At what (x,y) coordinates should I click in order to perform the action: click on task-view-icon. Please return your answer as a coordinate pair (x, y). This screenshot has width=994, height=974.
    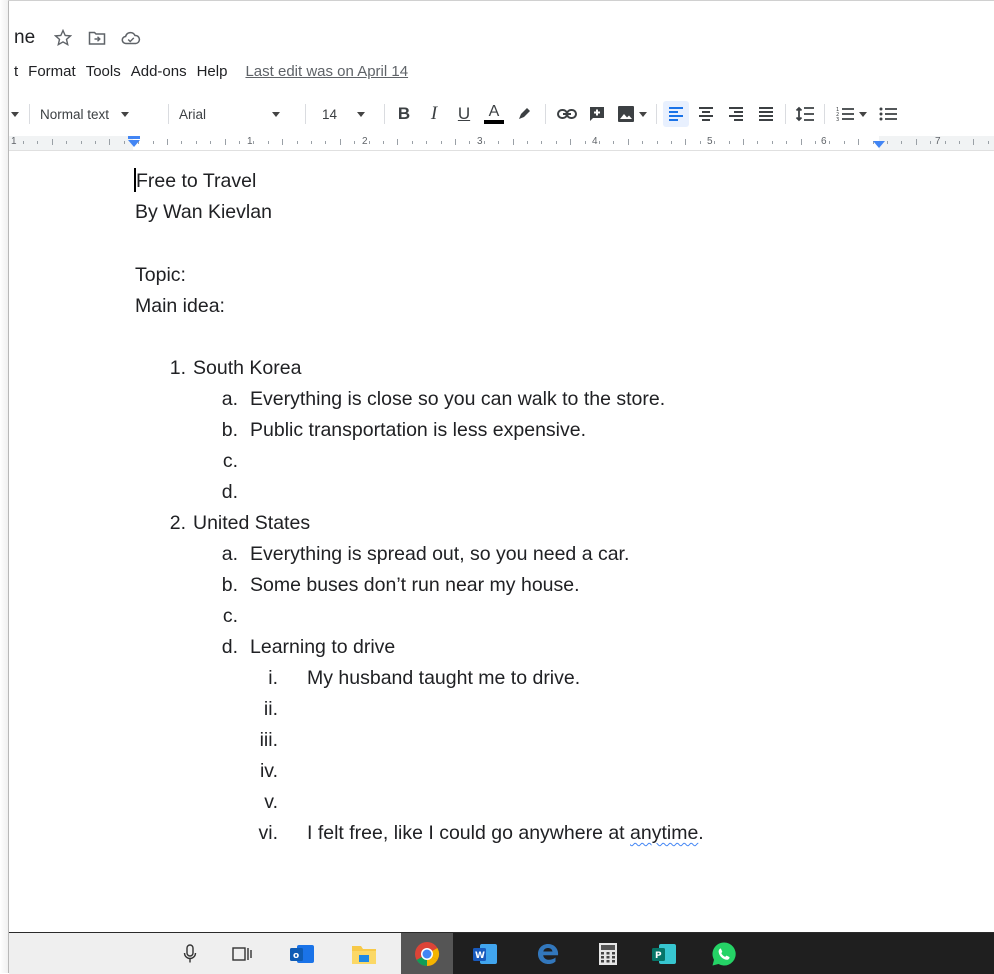
    Looking at the image, I should click on (242, 954).